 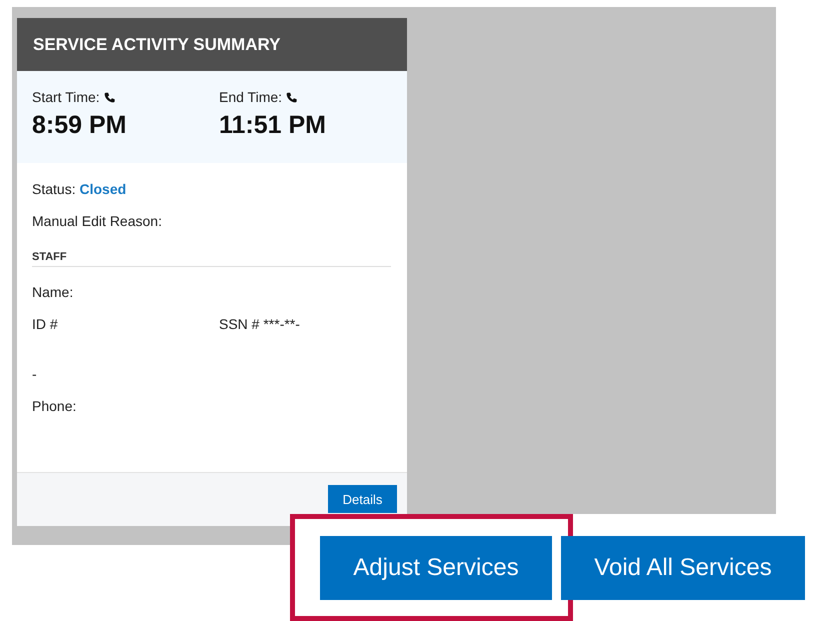 I want to click on field-label: Name:, so click(x=53, y=292).